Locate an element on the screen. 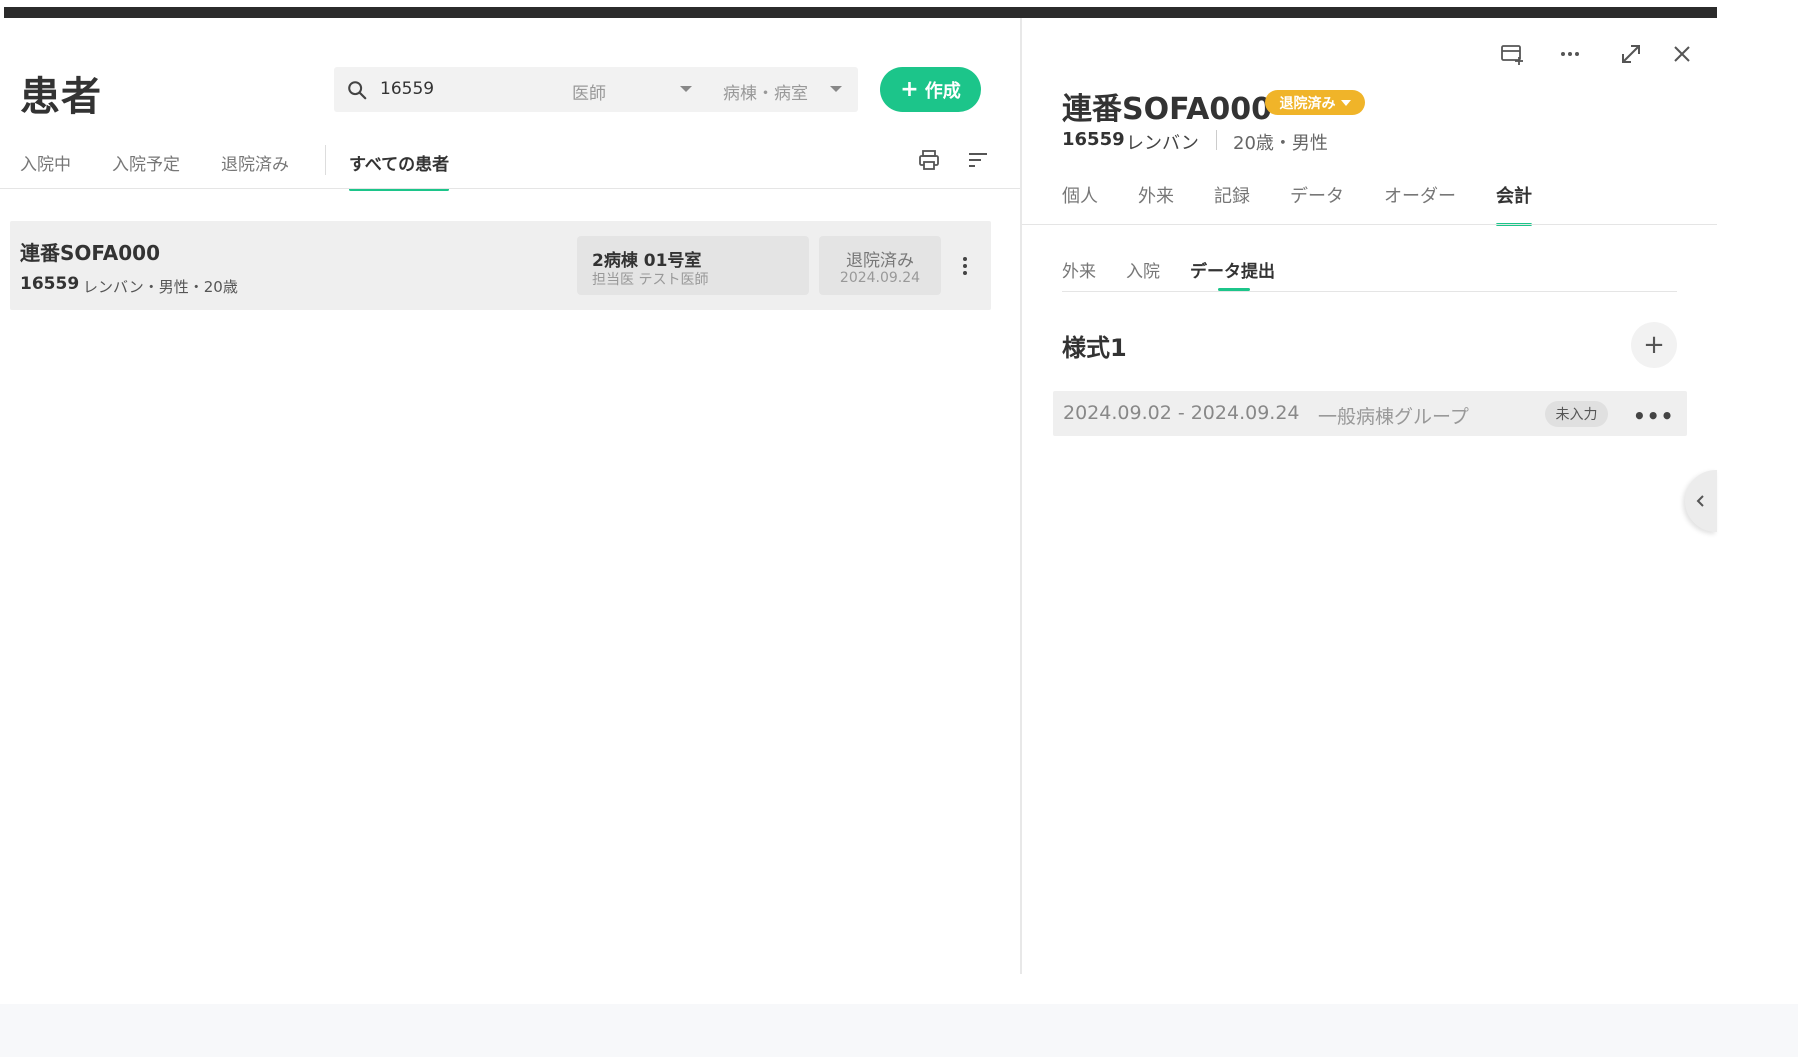  tab-orders: オーダー is located at coordinates (1420, 203).